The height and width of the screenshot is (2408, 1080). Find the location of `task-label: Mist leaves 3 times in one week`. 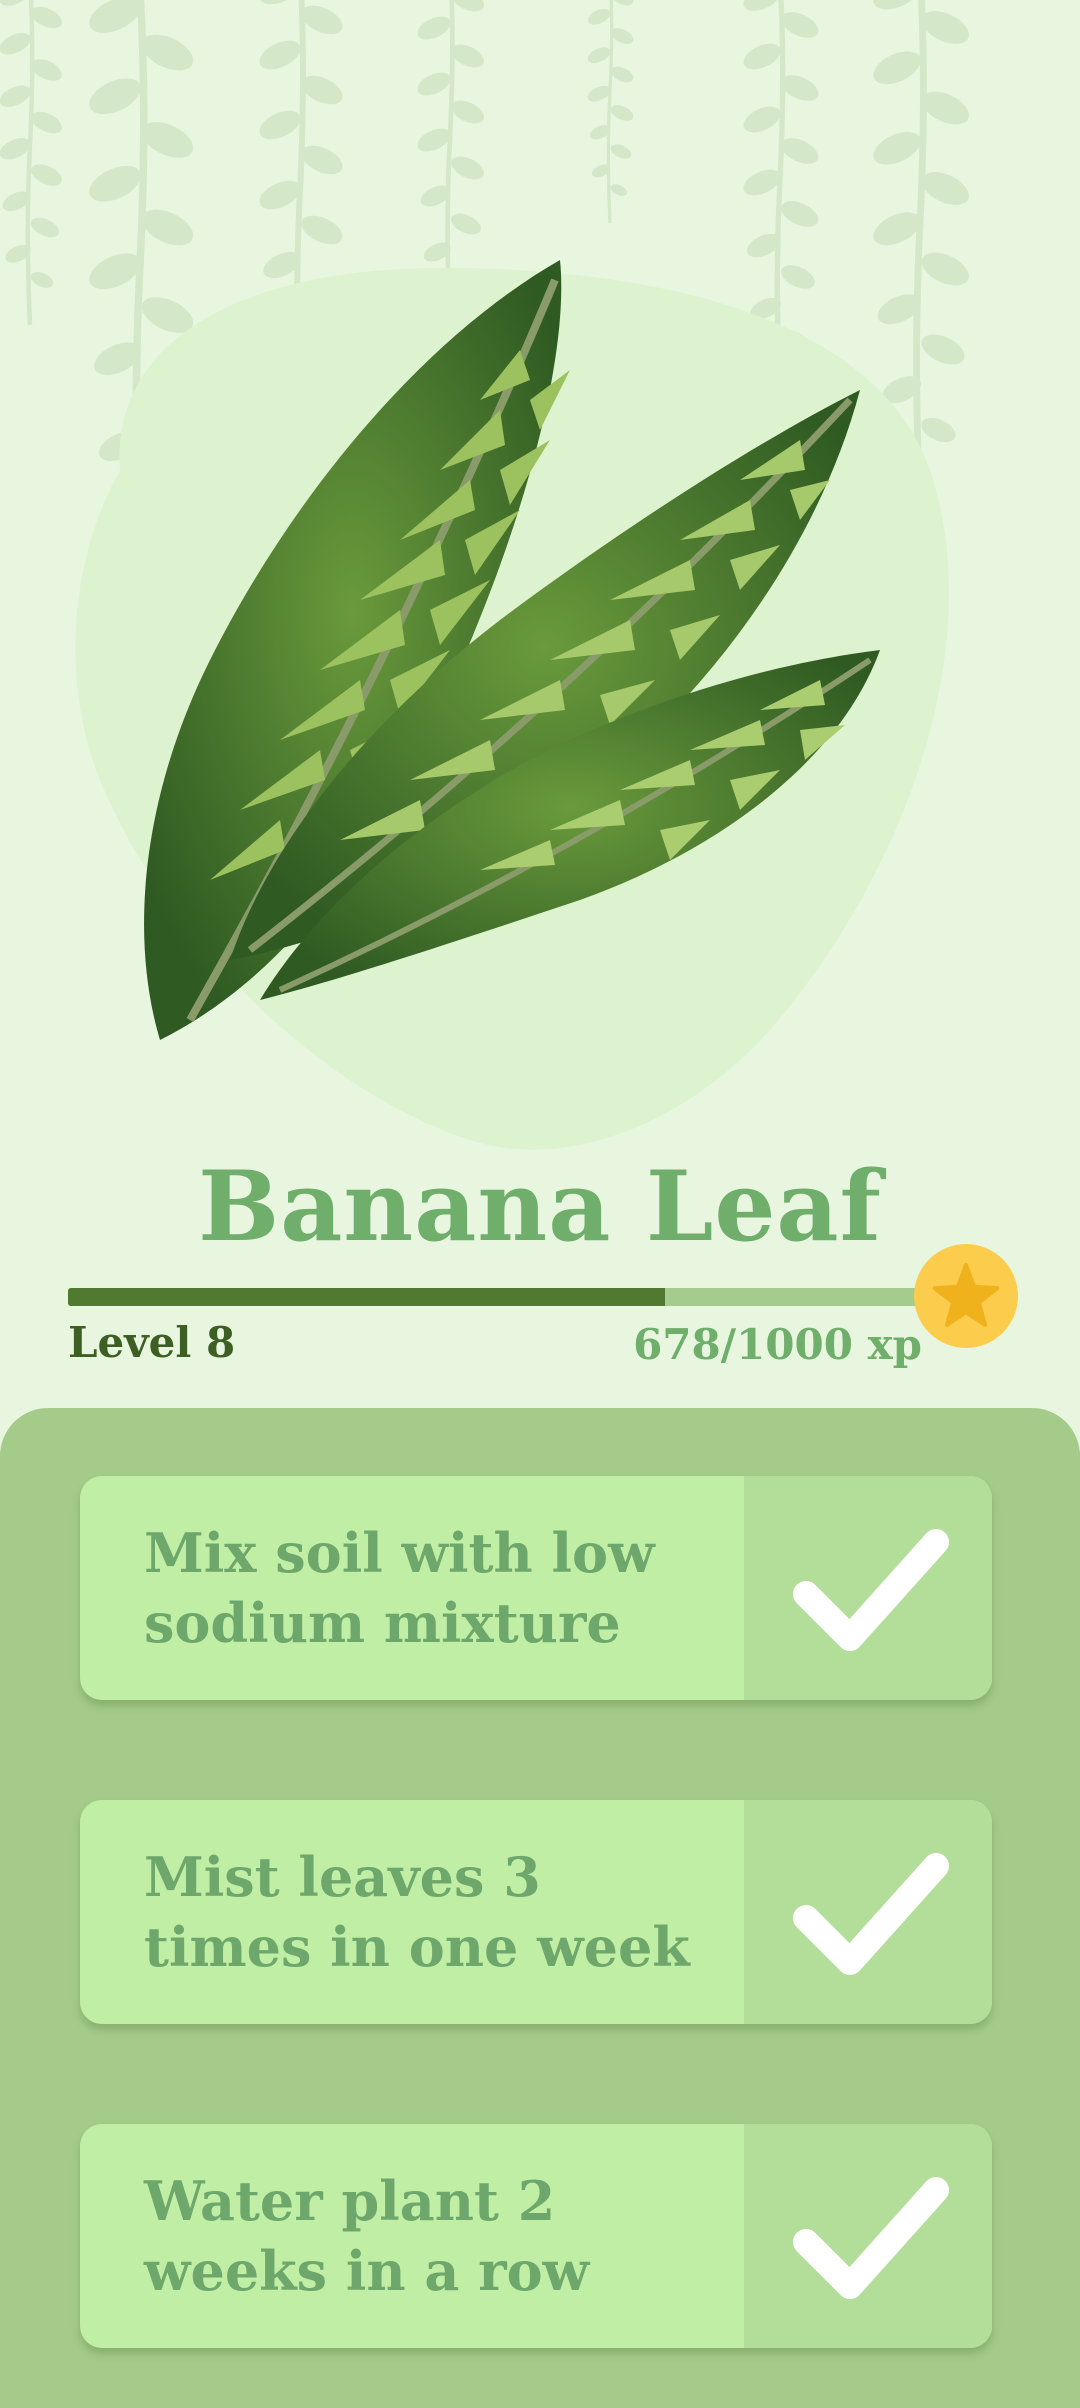

task-label: Mist leaves 3 times in one week is located at coordinates (417, 1912).